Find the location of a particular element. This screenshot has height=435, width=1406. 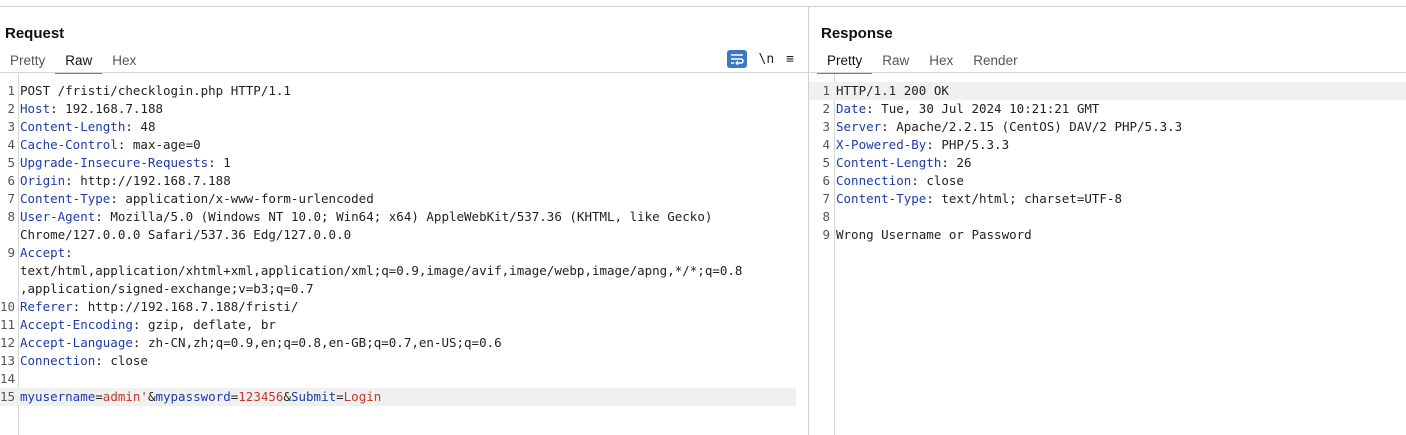

code-line: 14 is located at coordinates (398, 379).